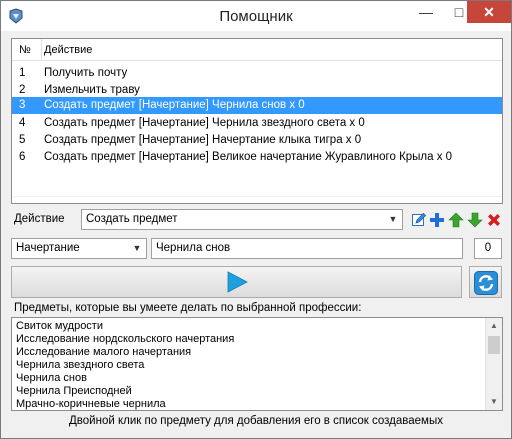 The width and height of the screenshot is (512, 439). What do you see at coordinates (68, 50) in the screenshot?
I see `column-header-action: Действие` at bounding box center [68, 50].